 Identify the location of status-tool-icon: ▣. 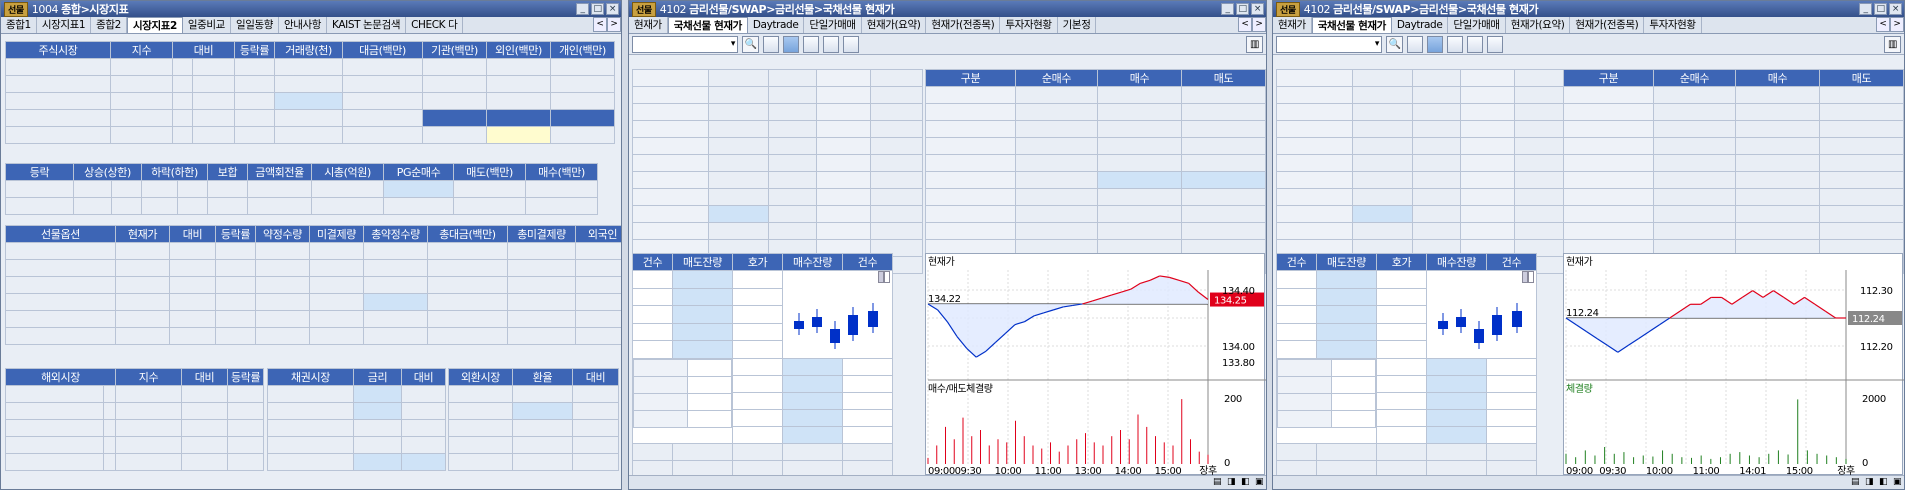
(1897, 482).